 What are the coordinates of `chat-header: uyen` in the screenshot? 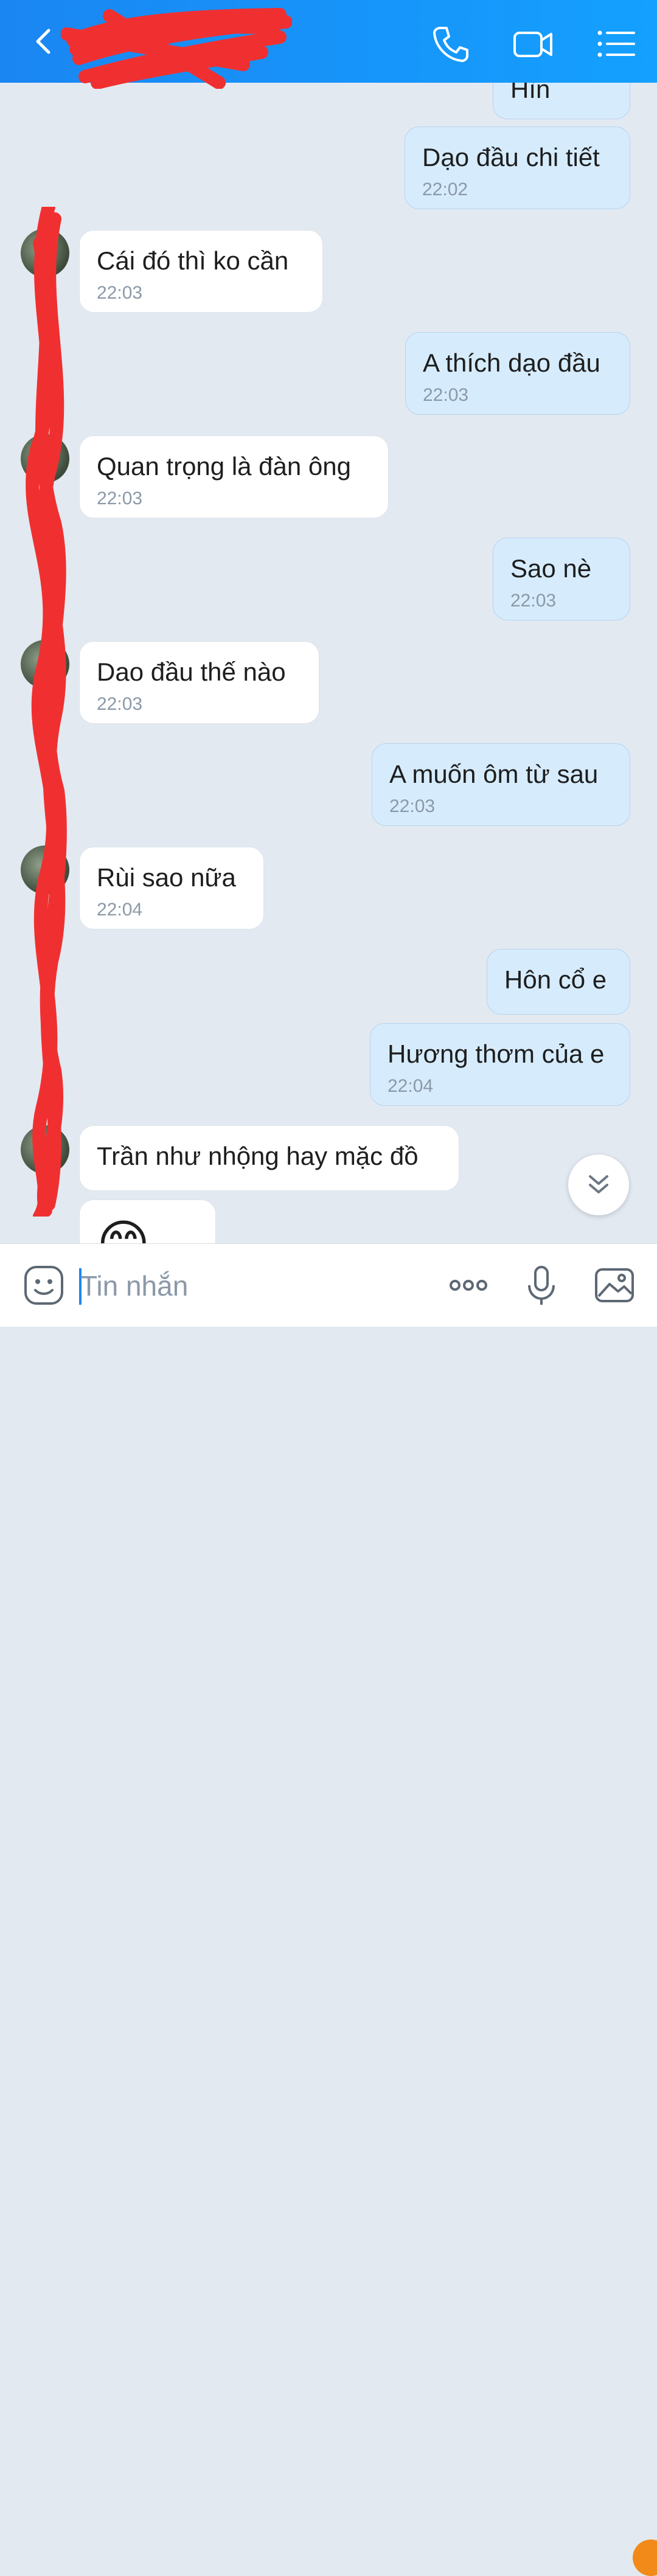 It's located at (328, 44).